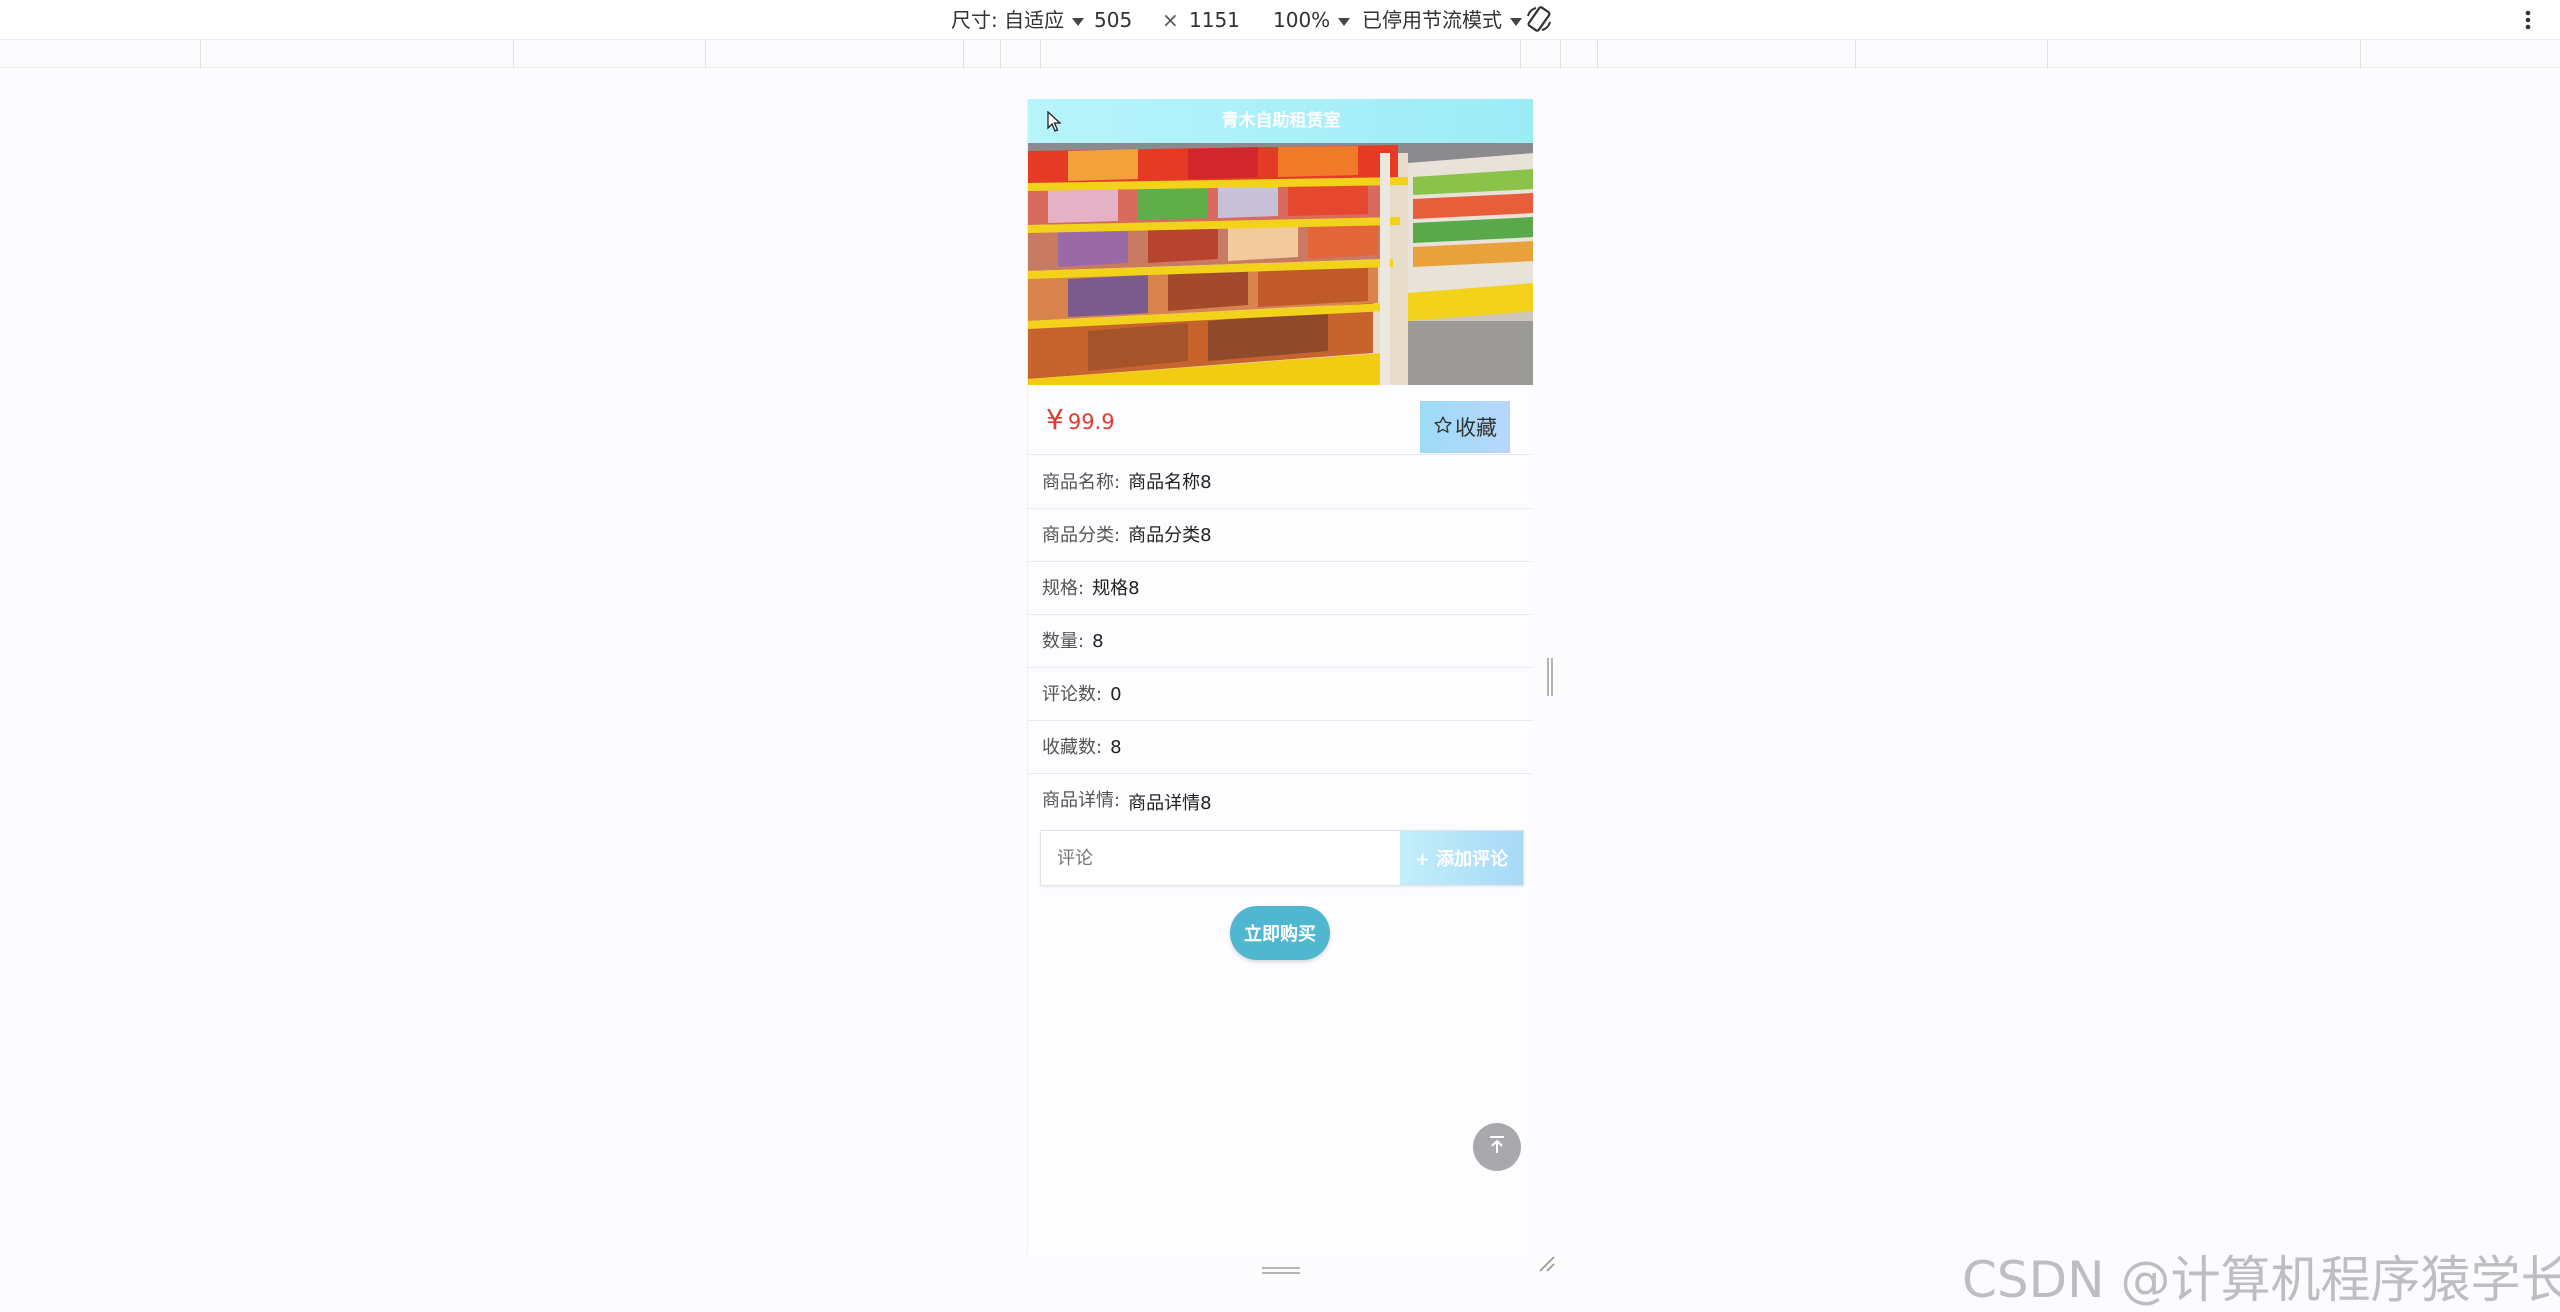  I want to click on detail-label: 商品分类:, so click(1081, 535).